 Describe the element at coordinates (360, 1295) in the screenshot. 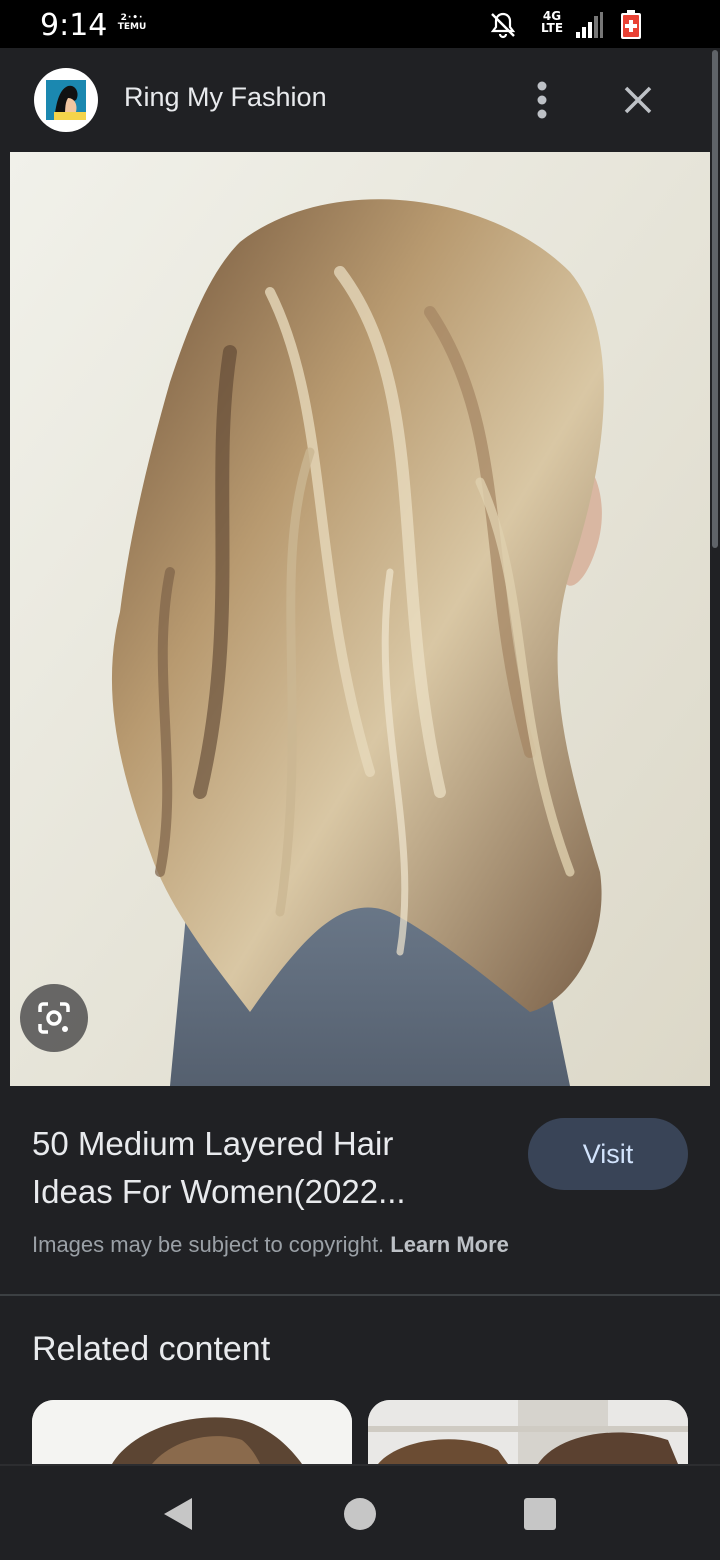

I see `section-divider` at that location.